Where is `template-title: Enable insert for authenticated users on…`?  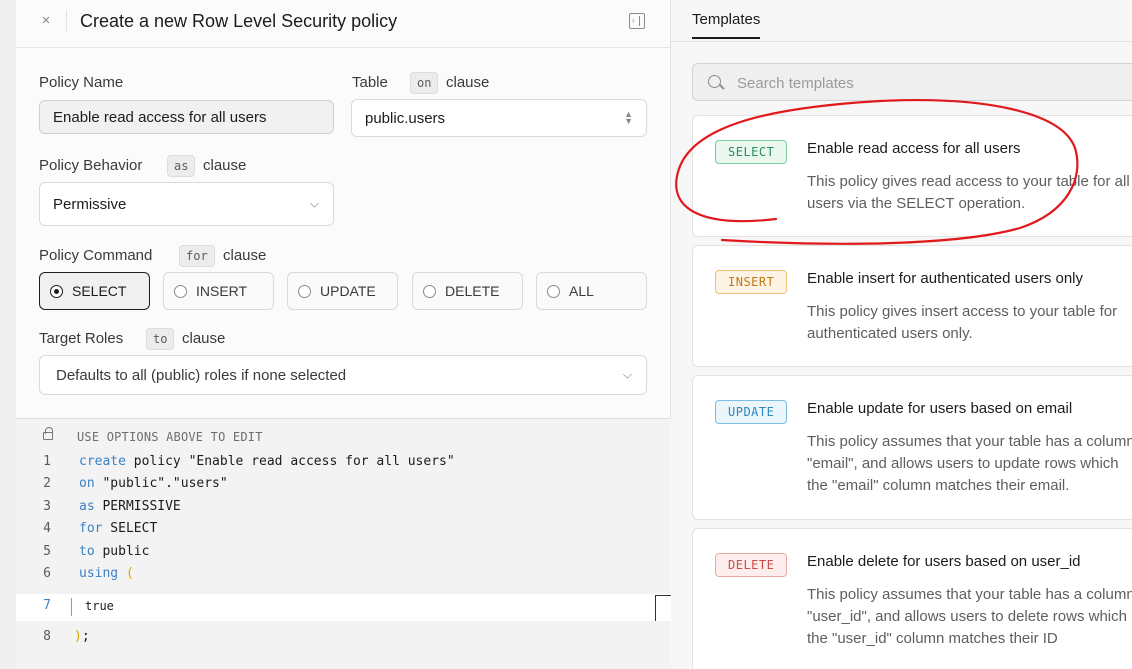
template-title: Enable insert for authenticated users on… is located at coordinates (945, 278).